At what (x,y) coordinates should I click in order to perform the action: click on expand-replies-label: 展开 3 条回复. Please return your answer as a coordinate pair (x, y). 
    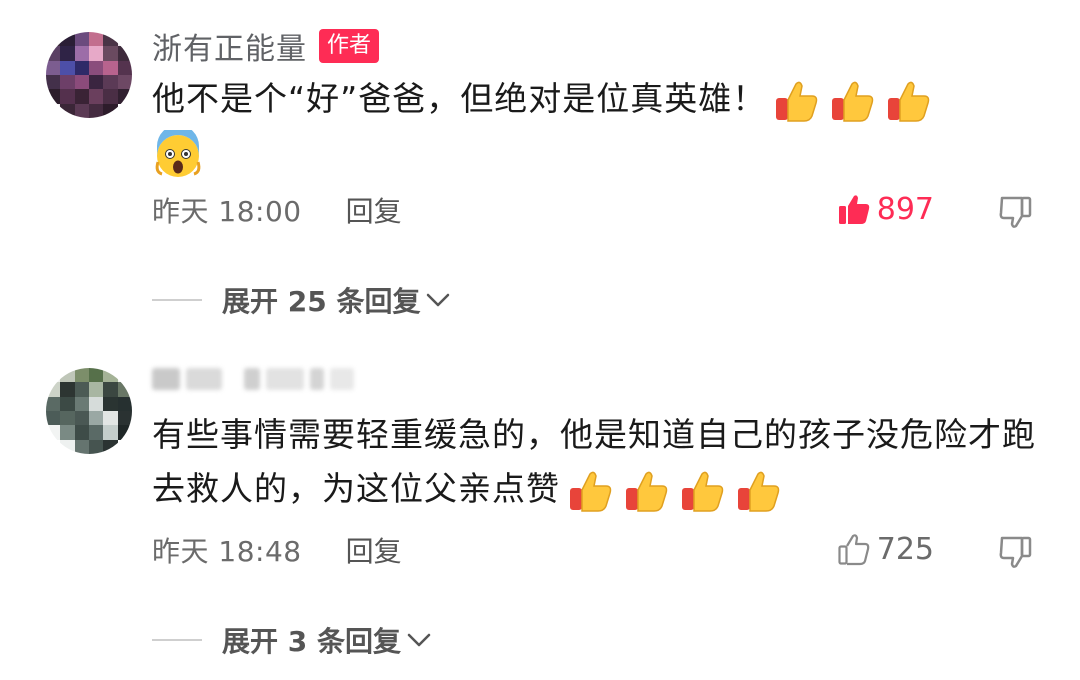
    Looking at the image, I should click on (311, 641).